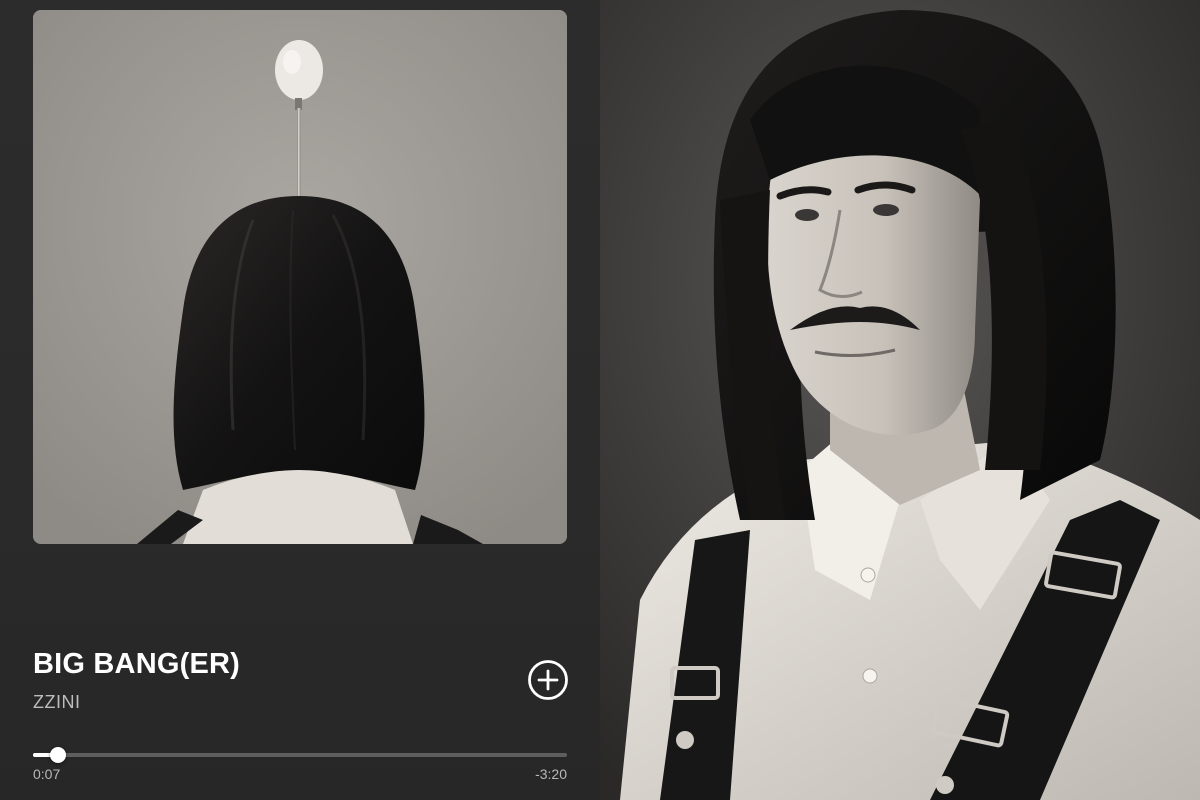 The width and height of the screenshot is (1200, 800). I want to click on playback-progress-slider, so click(300, 755).